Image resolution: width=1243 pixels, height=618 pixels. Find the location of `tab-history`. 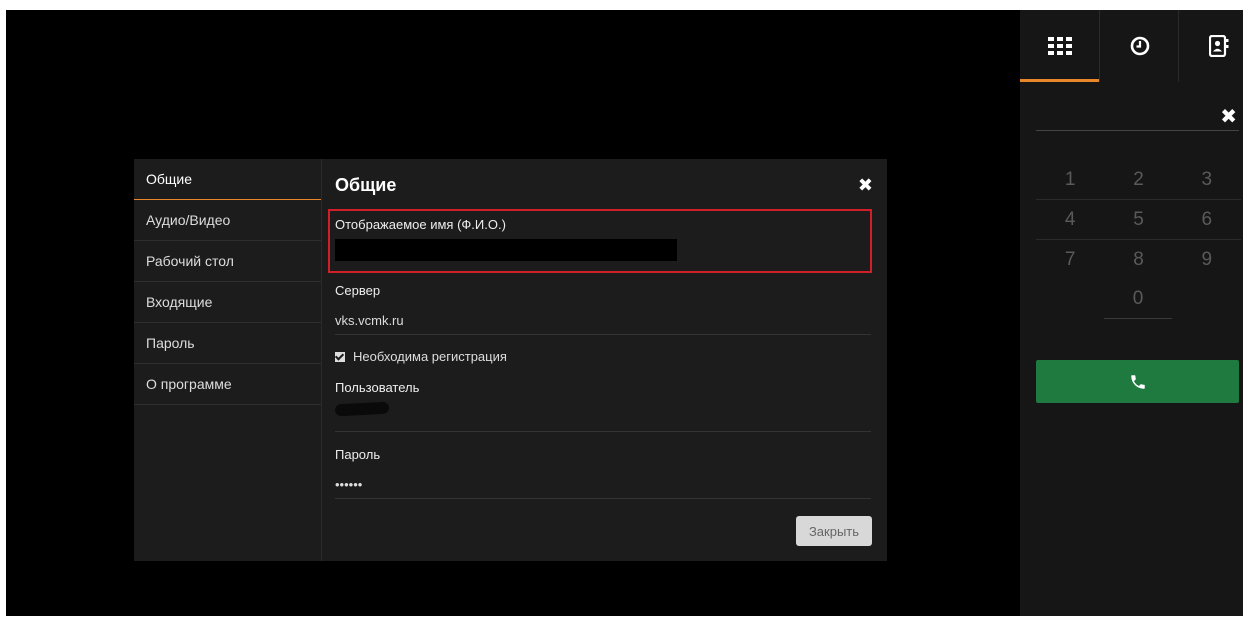

tab-history is located at coordinates (1139, 46).